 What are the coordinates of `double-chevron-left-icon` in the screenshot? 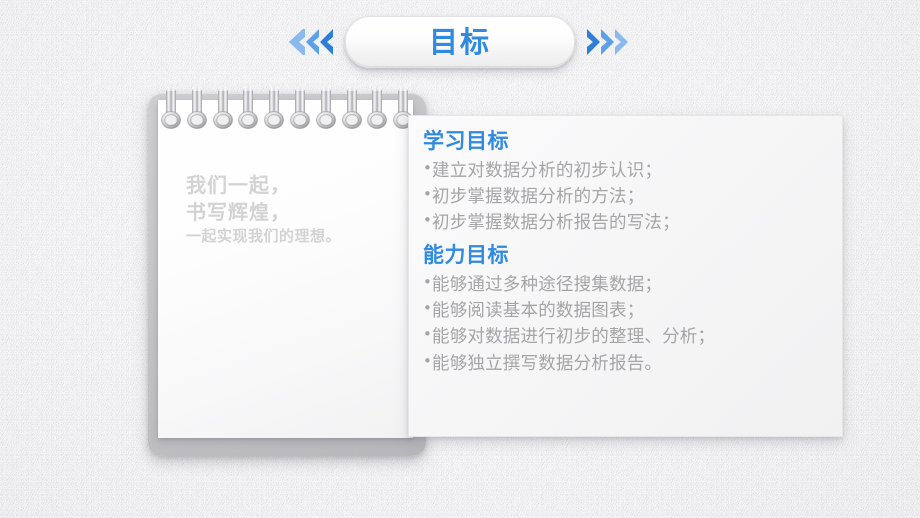 It's located at (311, 42).